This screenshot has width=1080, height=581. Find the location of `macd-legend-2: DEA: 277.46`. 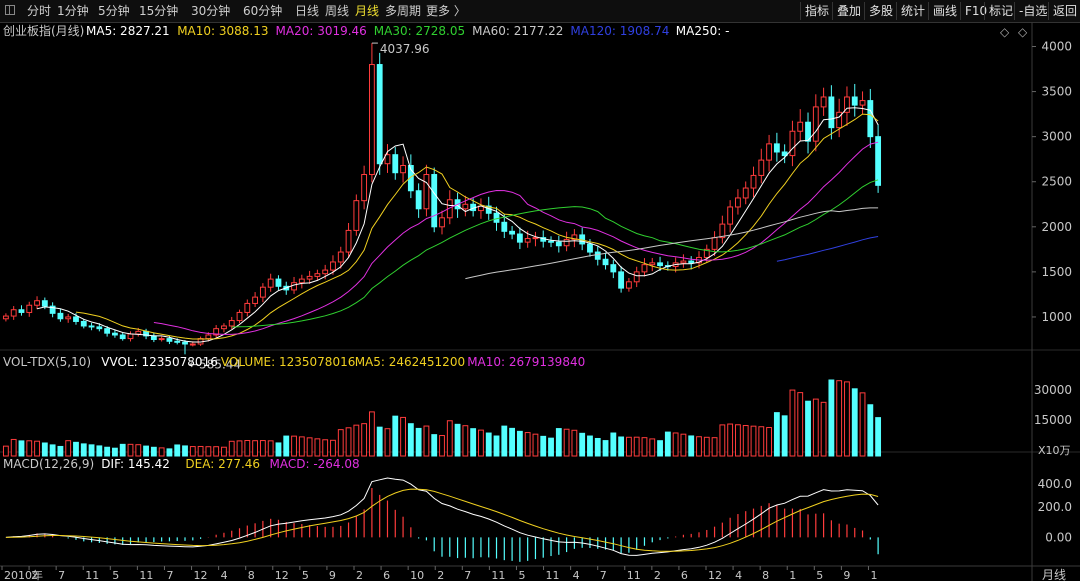

macd-legend-2: DEA: 277.46 is located at coordinates (222, 464).